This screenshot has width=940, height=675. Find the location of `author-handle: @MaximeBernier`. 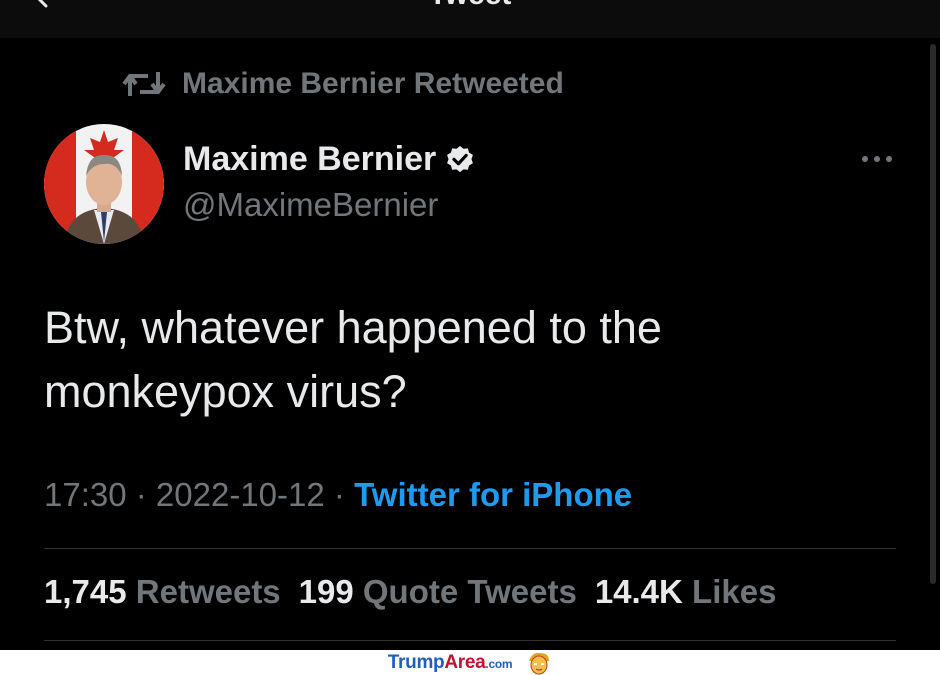

author-handle: @MaximeBernier is located at coordinates (310, 205).